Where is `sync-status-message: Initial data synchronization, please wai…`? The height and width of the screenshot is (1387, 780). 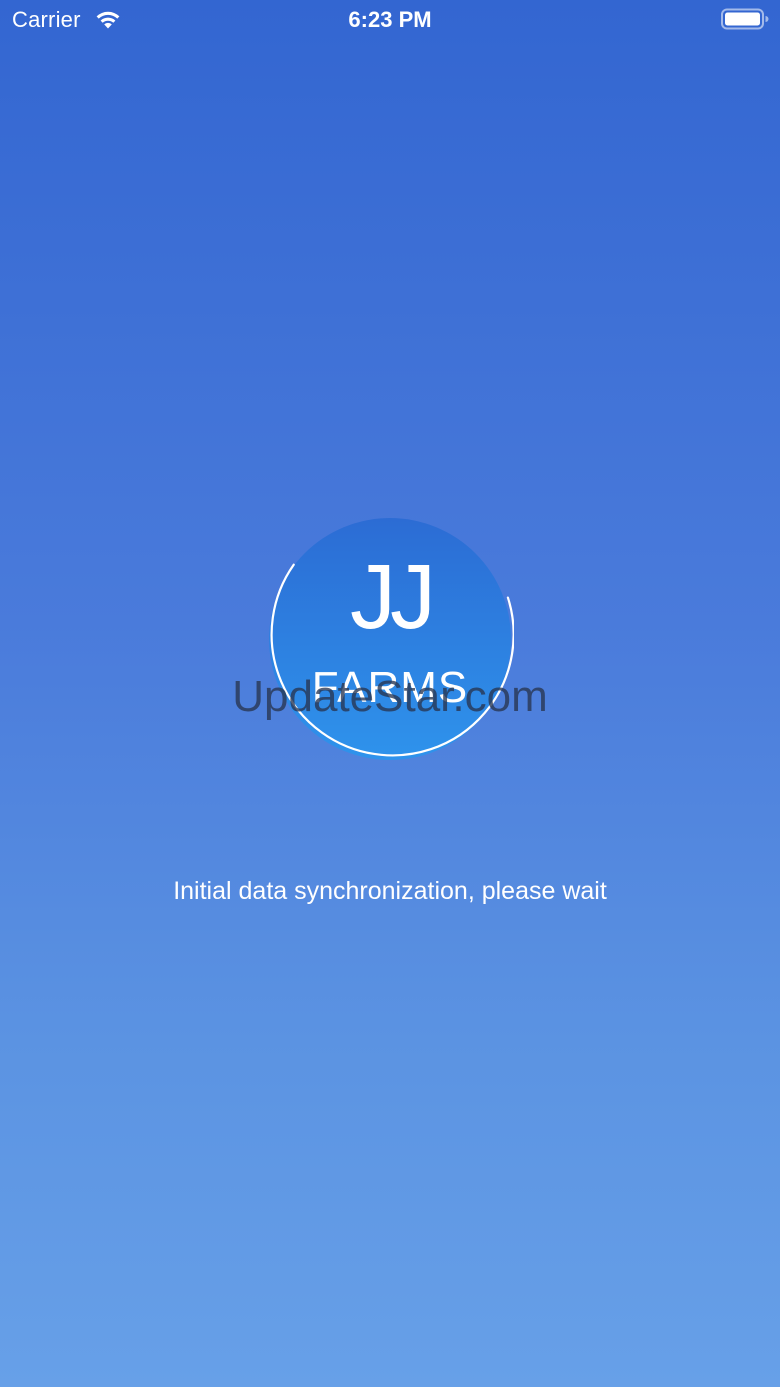 sync-status-message: Initial data synchronization, please wai… is located at coordinates (390, 891).